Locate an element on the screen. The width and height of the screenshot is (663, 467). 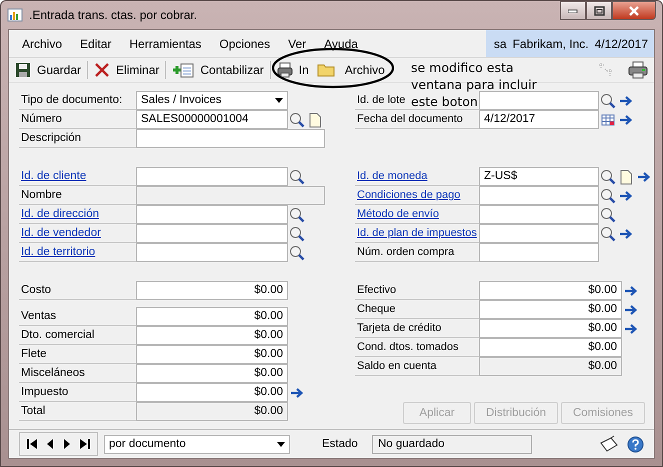
menu-item: Ayuda is located at coordinates (341, 43).